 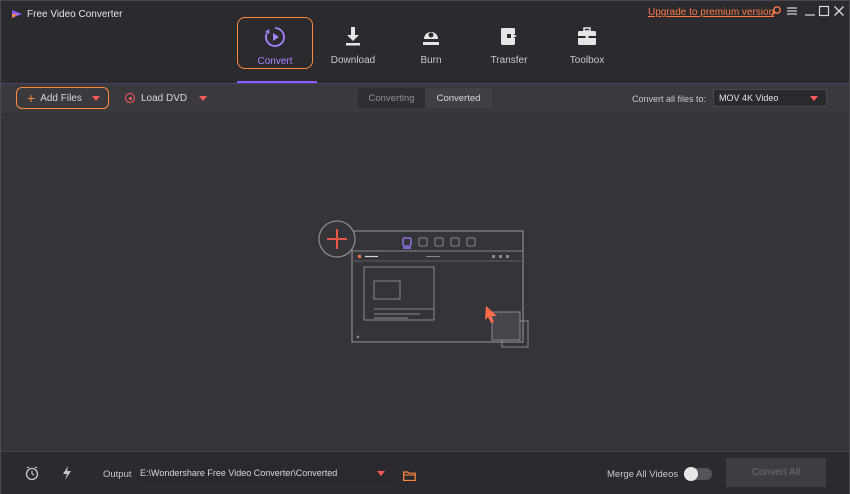 What do you see at coordinates (130, 98) in the screenshot?
I see `dvd-icon` at bounding box center [130, 98].